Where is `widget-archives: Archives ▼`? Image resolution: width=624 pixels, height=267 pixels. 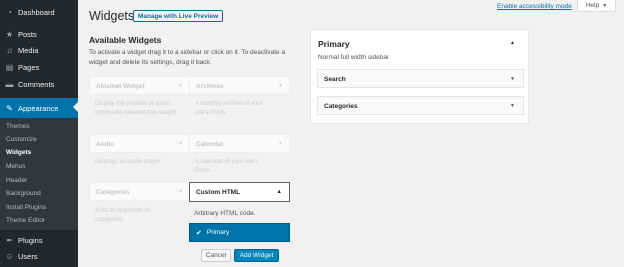 widget-archives: Archives ▼ is located at coordinates (239, 85).